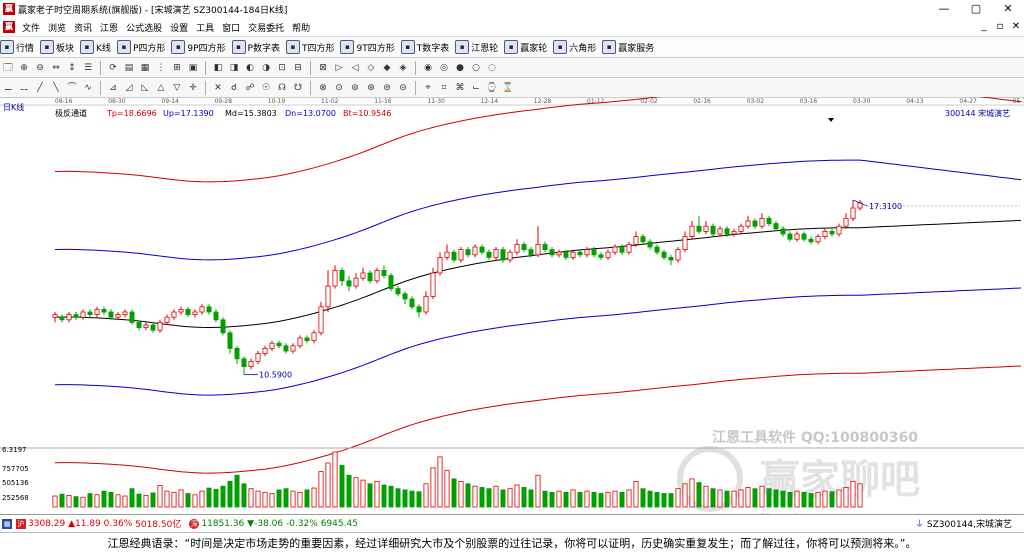  What do you see at coordinates (444, 88) in the screenshot?
I see `toolbar3-tool-icon-25: ⌗` at bounding box center [444, 88].